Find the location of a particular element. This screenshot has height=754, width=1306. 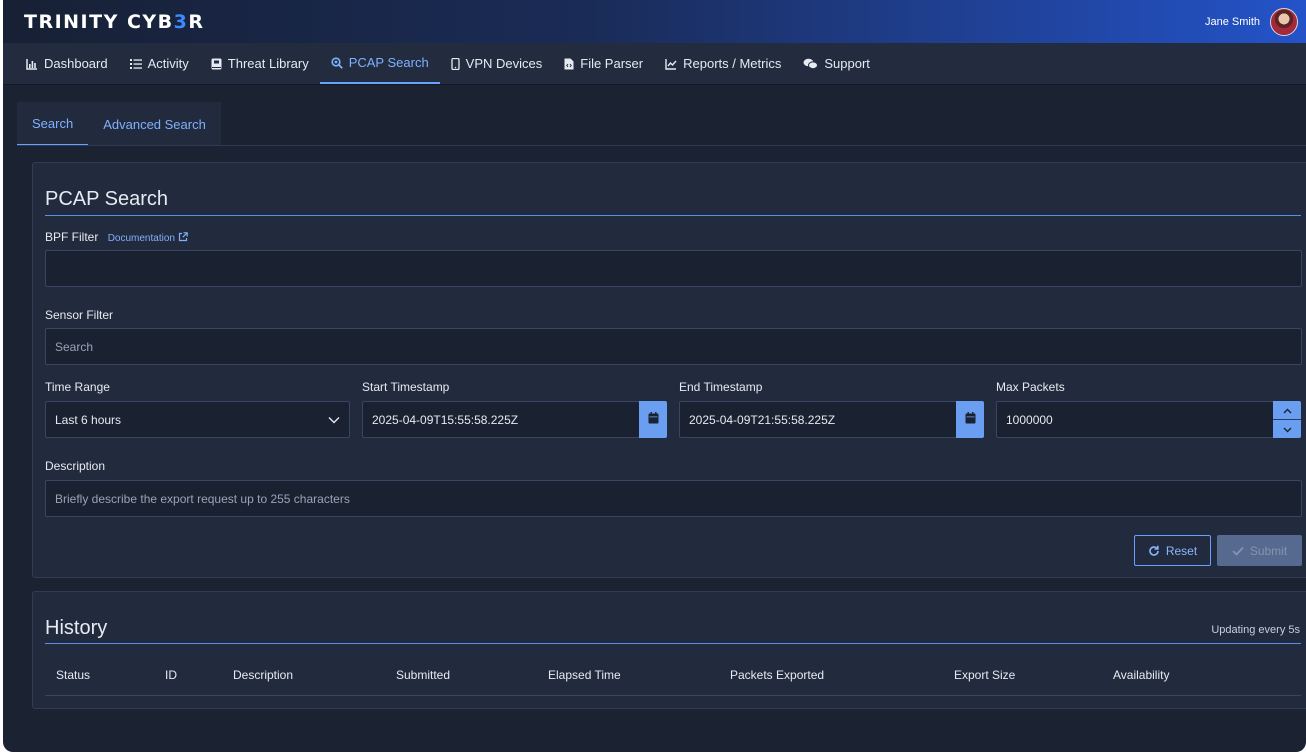

nav-item-file-parser: File Parser is located at coordinates (603, 63).